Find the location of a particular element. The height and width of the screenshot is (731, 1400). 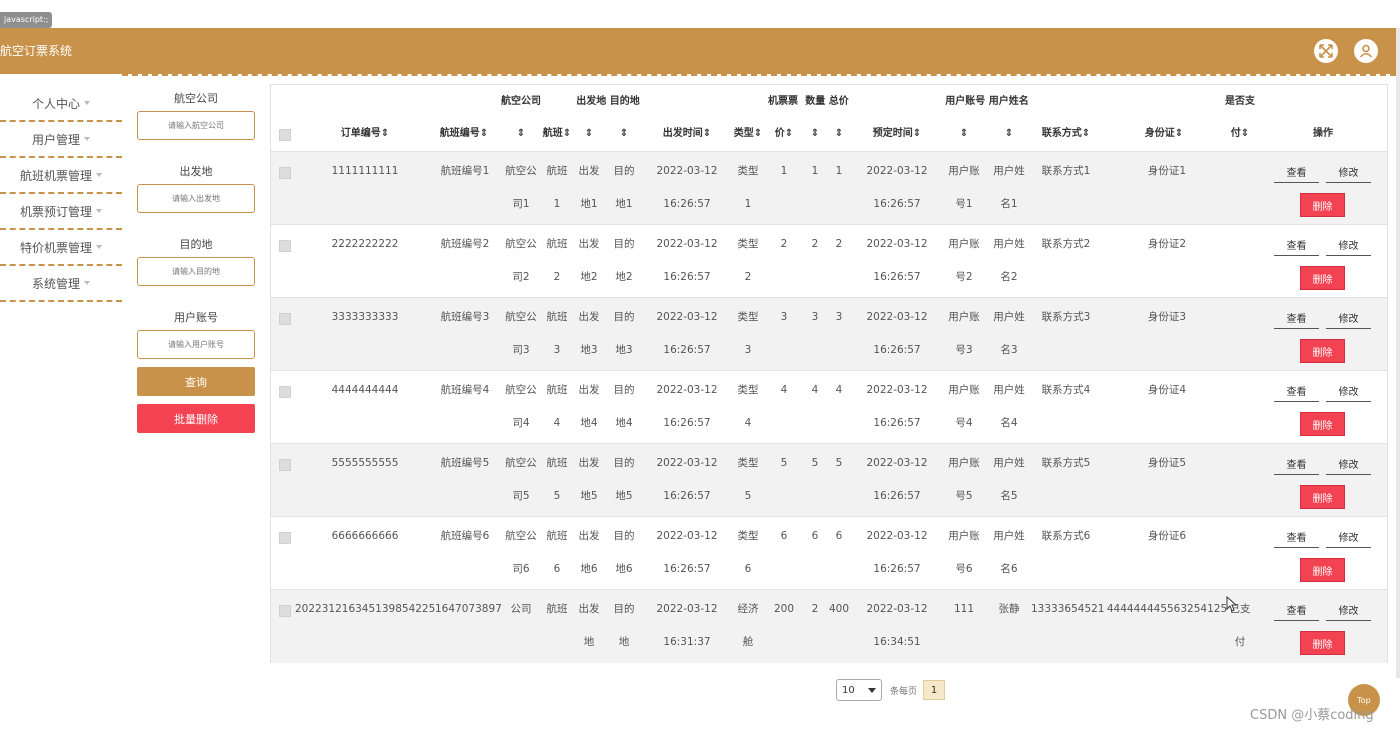

sidebar-item-system: 系统管理 is located at coordinates (61, 284).